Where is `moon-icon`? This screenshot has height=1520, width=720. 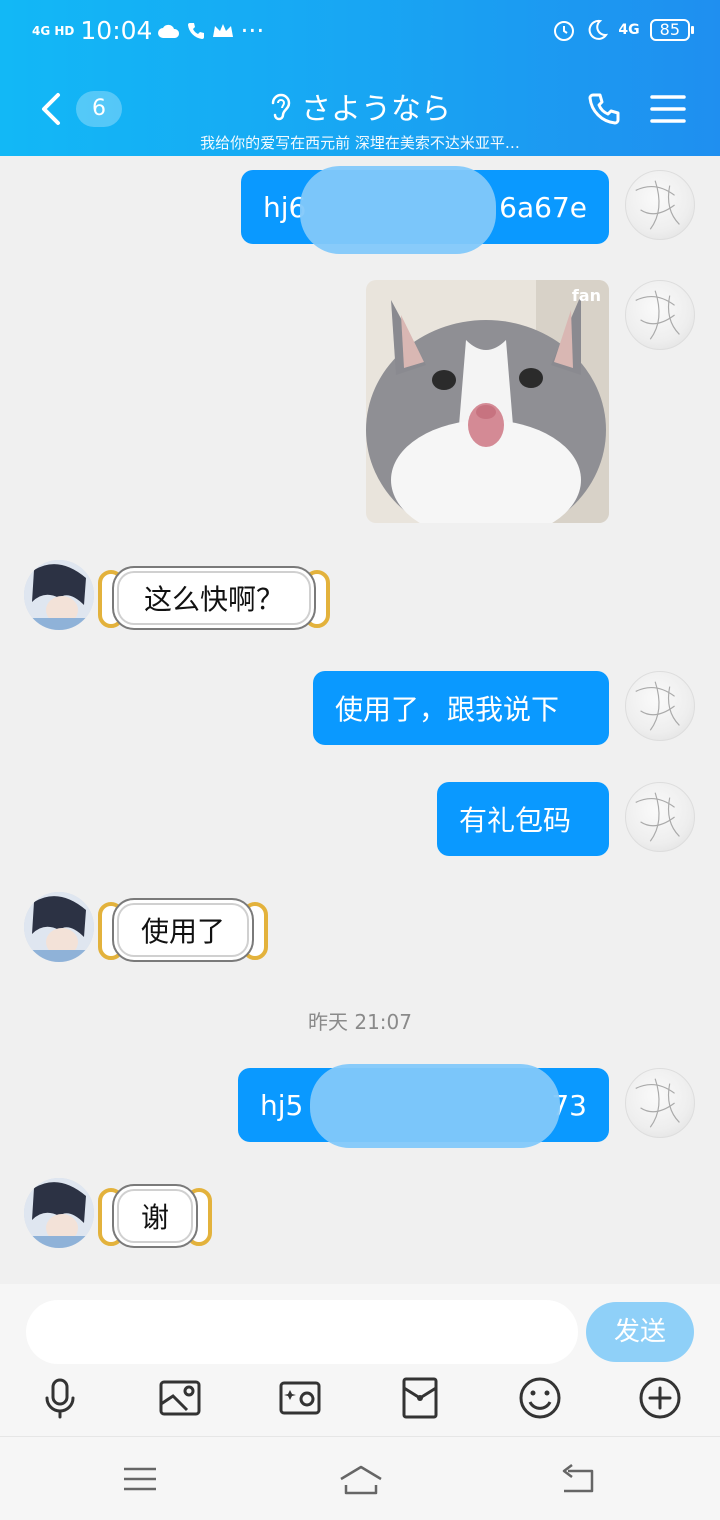
moon-icon is located at coordinates (599, 29).